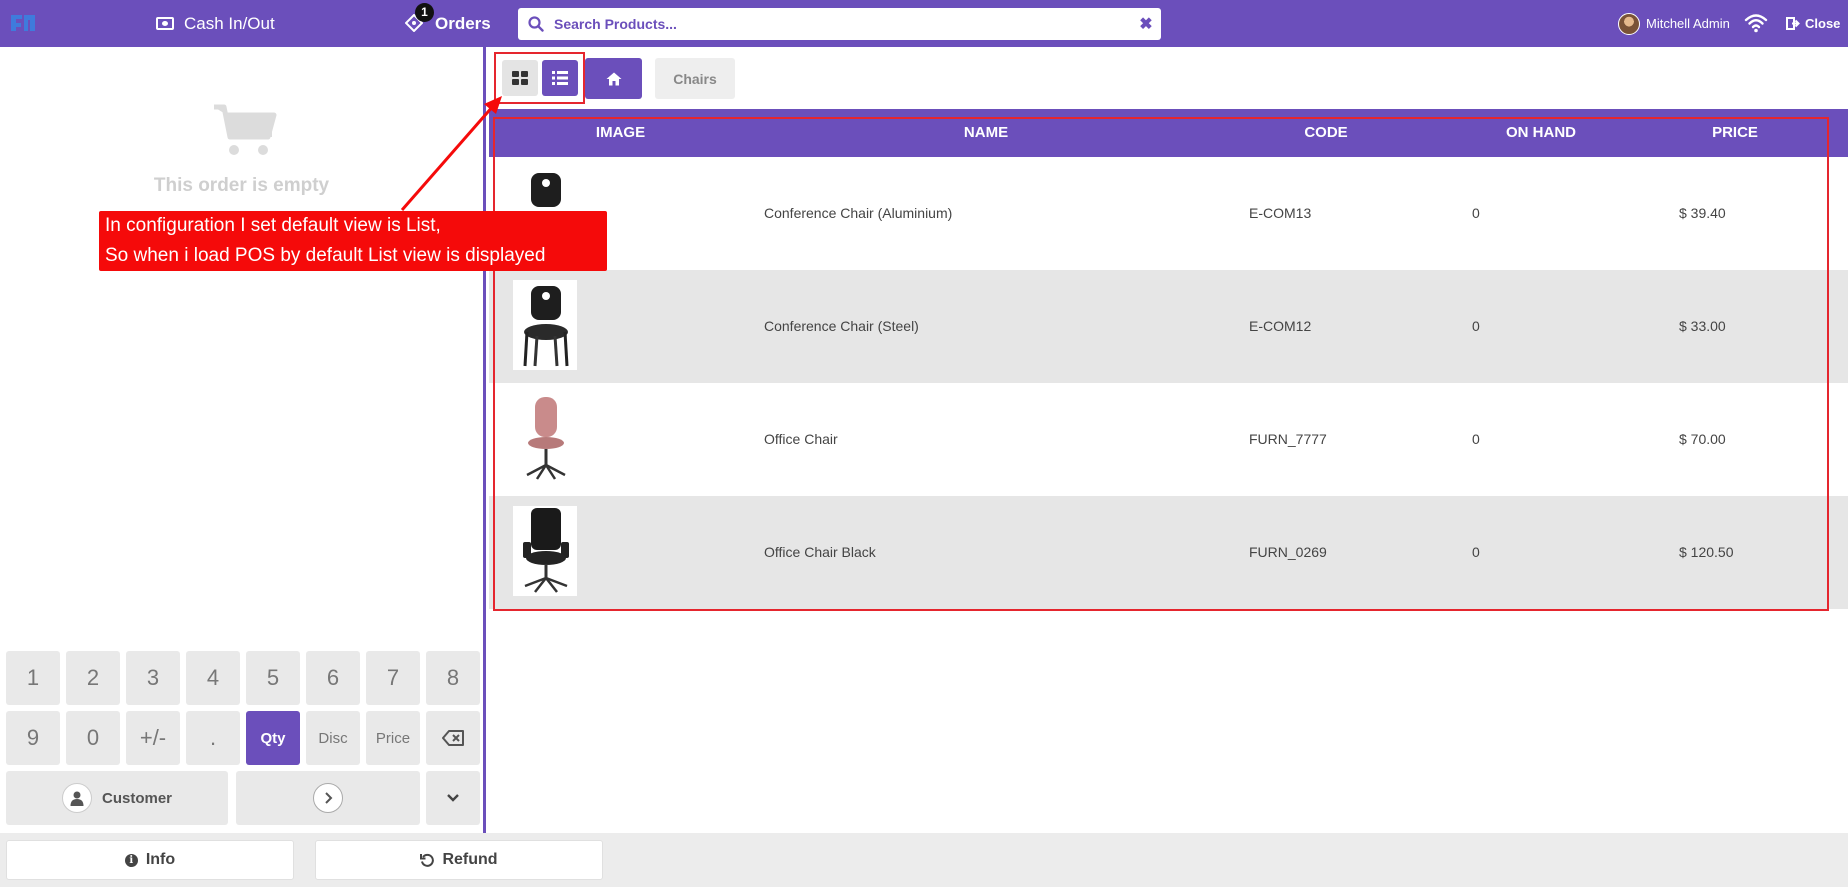 This screenshot has height=887, width=1848. What do you see at coordinates (1702, 213) in the screenshot?
I see `product-price: $ 39.40` at bounding box center [1702, 213].